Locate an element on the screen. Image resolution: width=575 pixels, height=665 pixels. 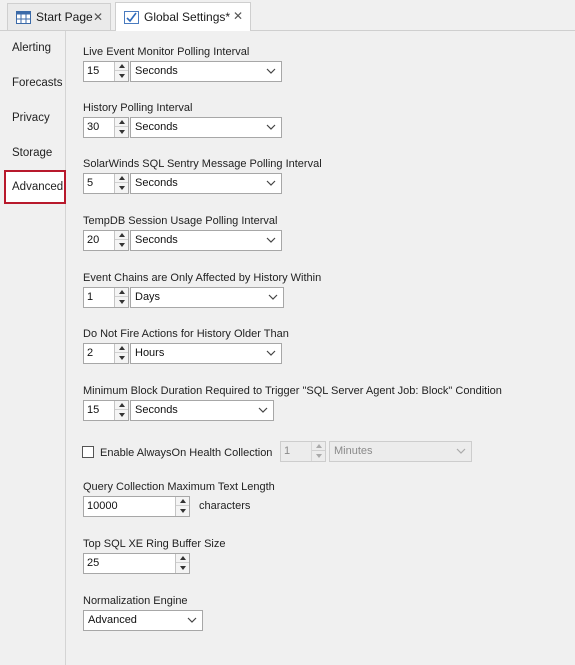
min-block-spinner: 15 is located at coordinates (106, 410).